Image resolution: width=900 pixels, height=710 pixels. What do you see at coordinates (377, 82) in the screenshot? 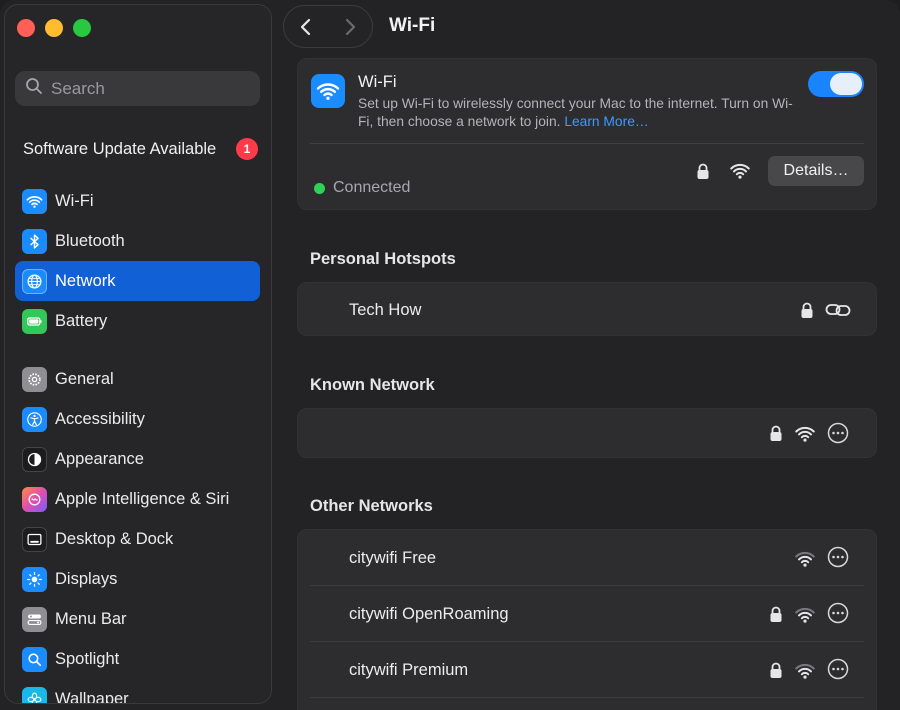
I see `wifi-title: Wi-Fi` at bounding box center [377, 82].